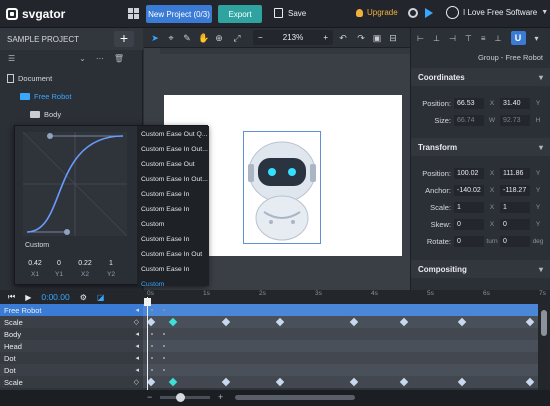 The height and width of the screenshot is (406, 550). I want to click on timeline-zoom-slider, so click(185, 397).